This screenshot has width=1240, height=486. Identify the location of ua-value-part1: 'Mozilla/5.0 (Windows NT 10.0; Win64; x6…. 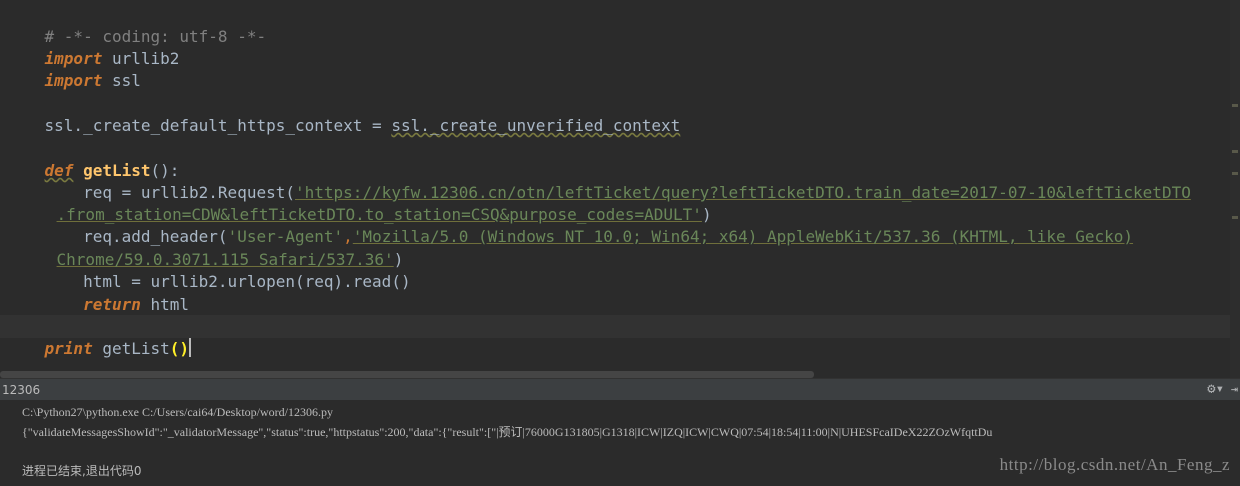
(743, 236).